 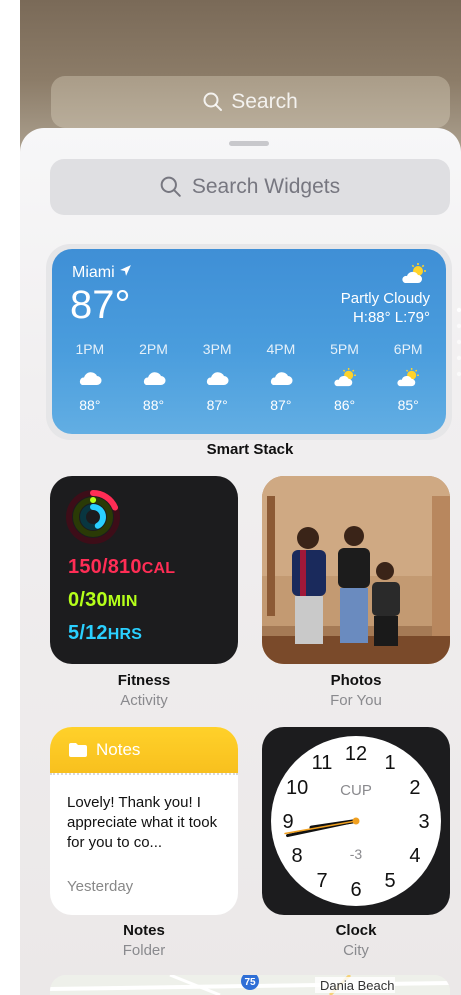 What do you see at coordinates (93, 517) in the screenshot?
I see `activity-rings` at bounding box center [93, 517].